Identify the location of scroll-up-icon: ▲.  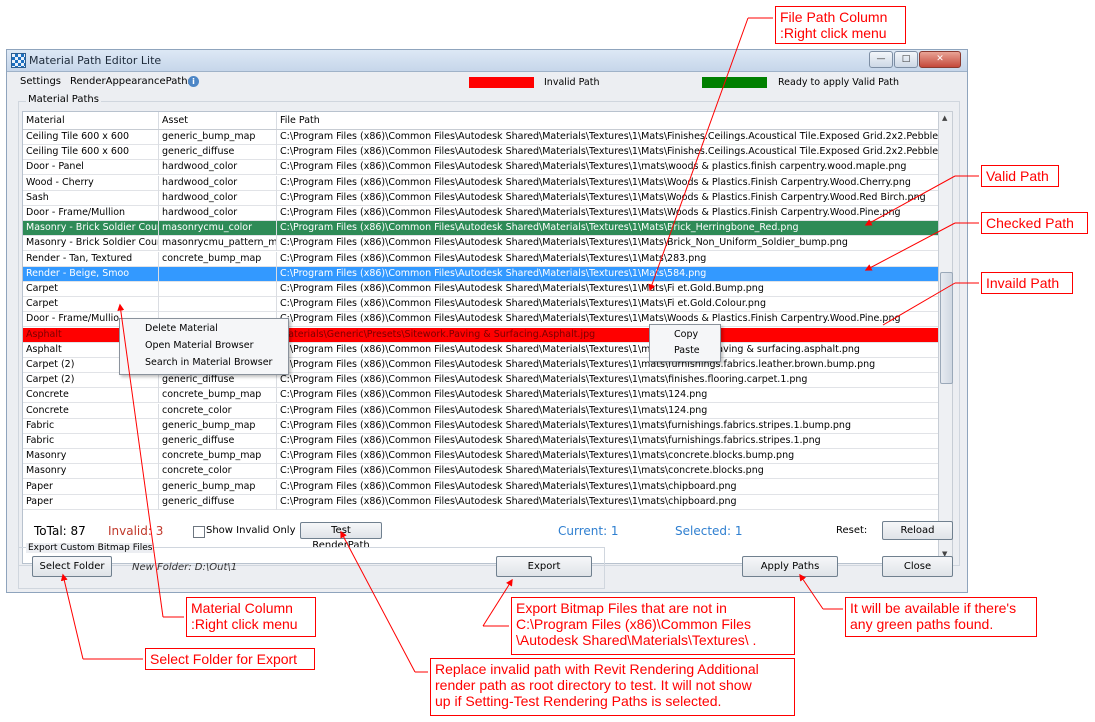
(944, 118).